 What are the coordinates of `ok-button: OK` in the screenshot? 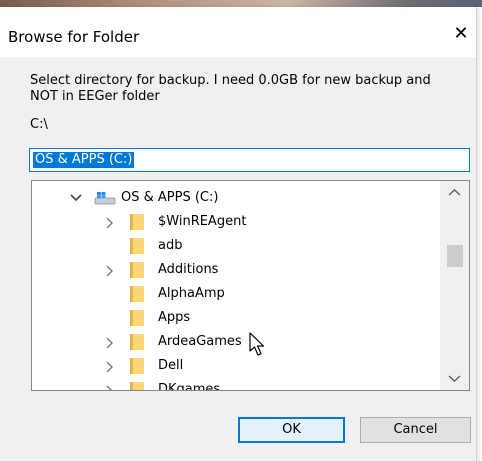 It's located at (291, 430).